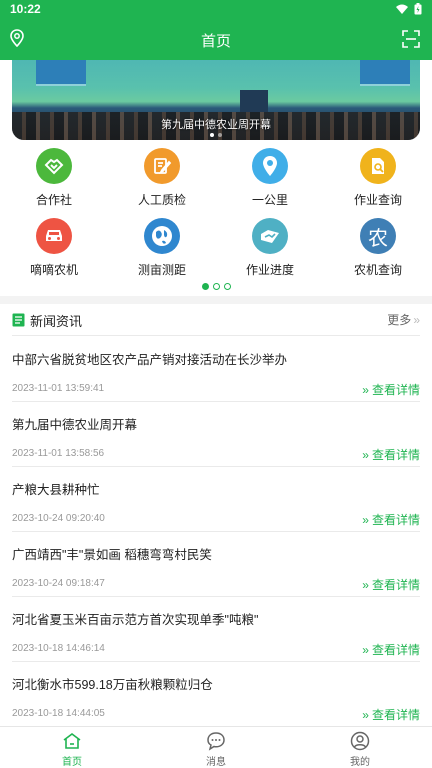  What do you see at coordinates (216, 100) in the screenshot?
I see `news-banner: 第九届中德农业周开幕` at bounding box center [216, 100].